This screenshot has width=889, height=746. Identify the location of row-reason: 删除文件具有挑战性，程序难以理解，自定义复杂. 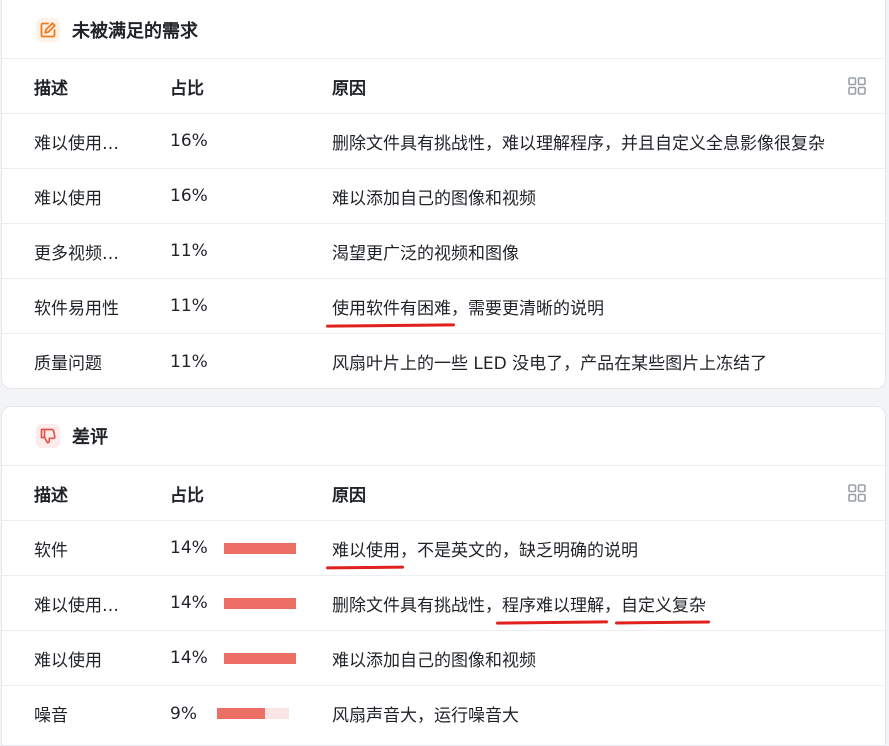
(519, 603).